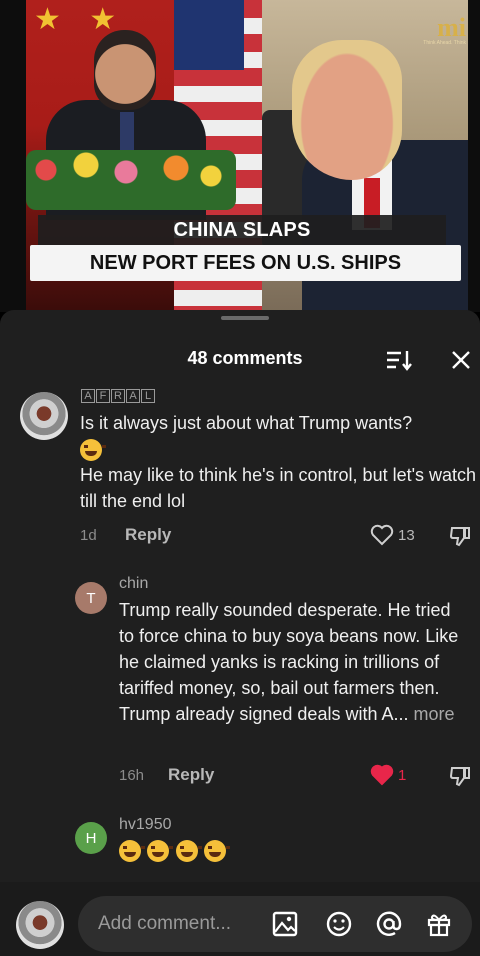 The image size is (480, 956). I want to click on gift-button, so click(439, 924).